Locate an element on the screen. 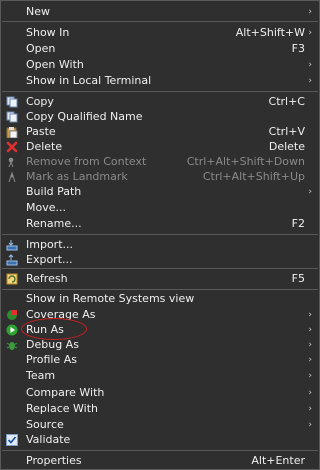  refresh-icon is located at coordinates (12, 279).